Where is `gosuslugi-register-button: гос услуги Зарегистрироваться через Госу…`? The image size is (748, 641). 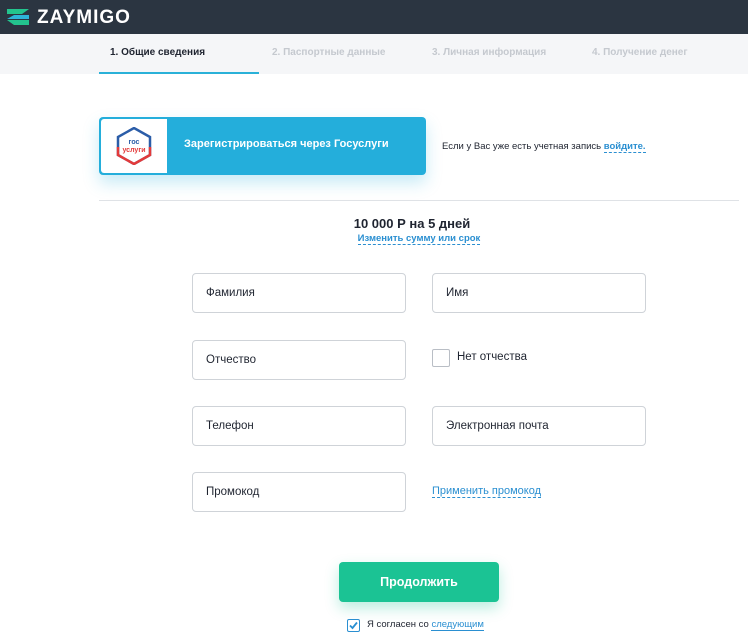
gosuslugi-register-button: гос услуги Зарегистрироваться через Госу… is located at coordinates (262, 146).